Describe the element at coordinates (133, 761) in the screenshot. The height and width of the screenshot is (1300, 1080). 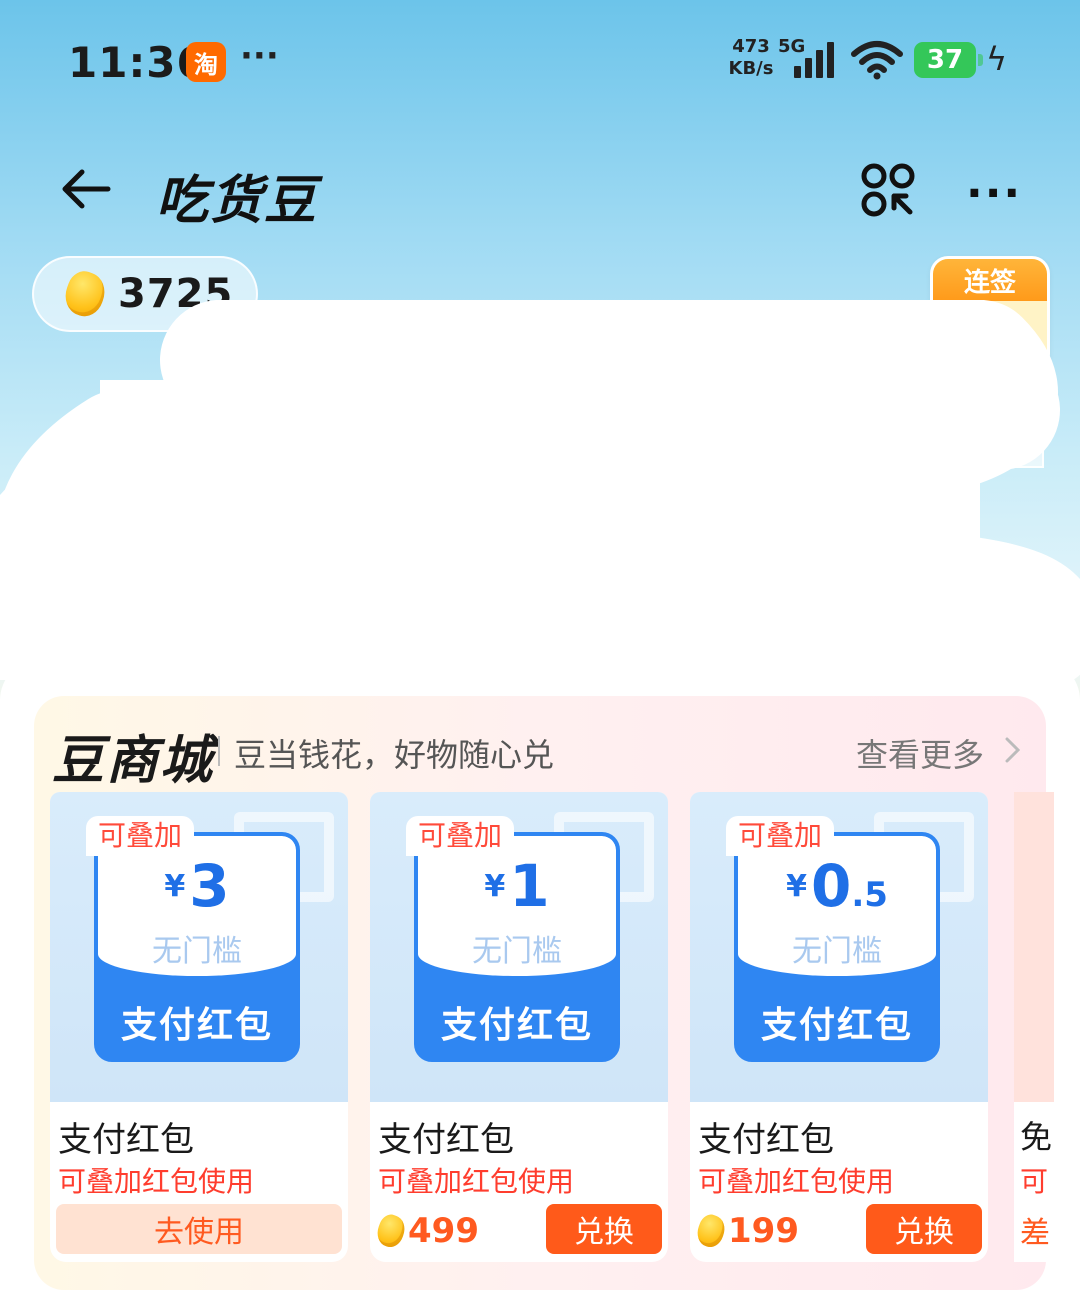
I see `bean-mall-title: 豆商城` at that location.